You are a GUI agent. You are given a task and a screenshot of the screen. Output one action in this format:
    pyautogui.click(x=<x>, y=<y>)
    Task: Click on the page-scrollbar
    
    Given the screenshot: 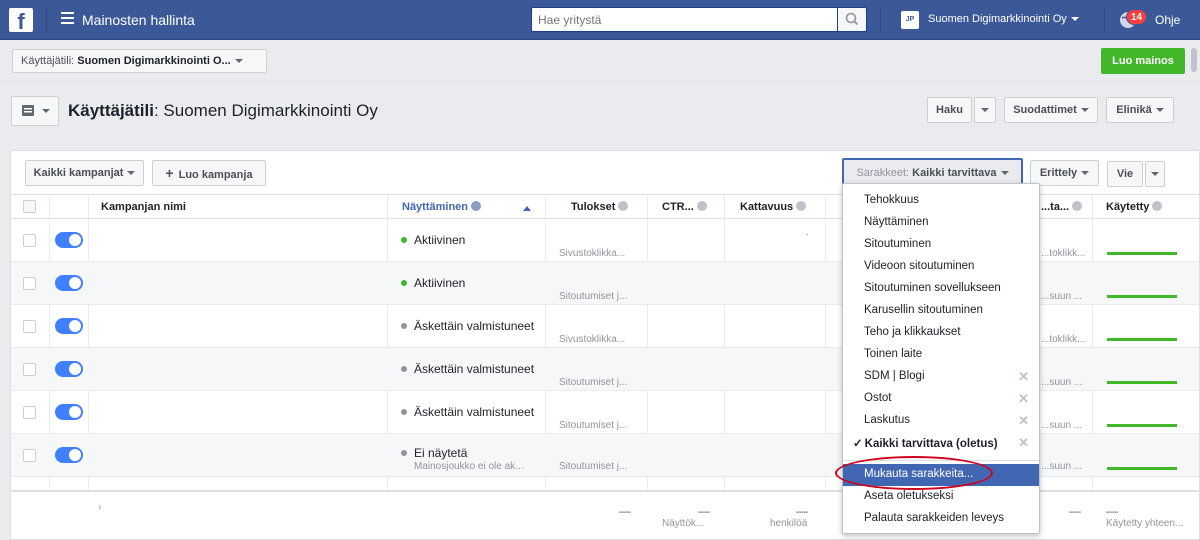 What is the action you would take?
    pyautogui.click(x=1194, y=60)
    